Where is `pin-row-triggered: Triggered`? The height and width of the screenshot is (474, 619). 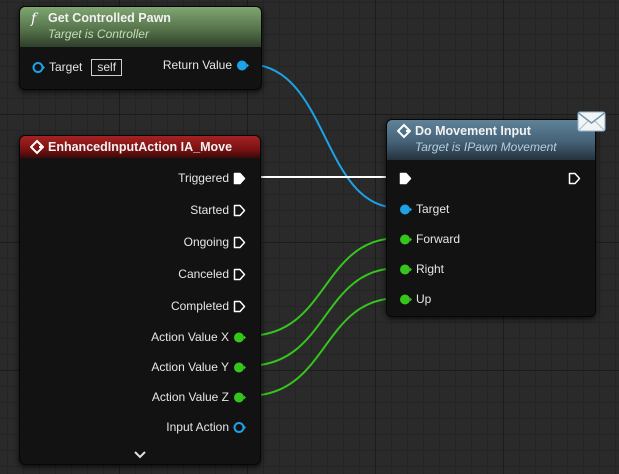
pin-row-triggered: Triggered is located at coordinates (210, 178).